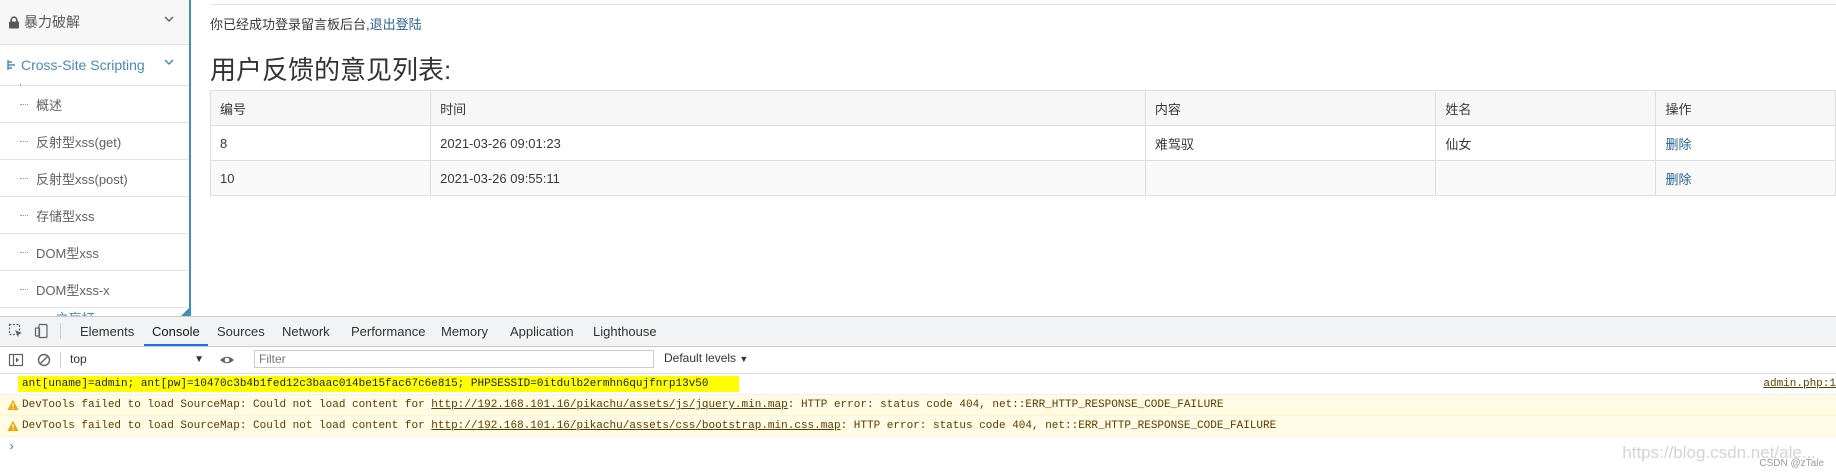 This screenshot has width=1836, height=473. I want to click on col-header-content: 内容, so click(1290, 108).